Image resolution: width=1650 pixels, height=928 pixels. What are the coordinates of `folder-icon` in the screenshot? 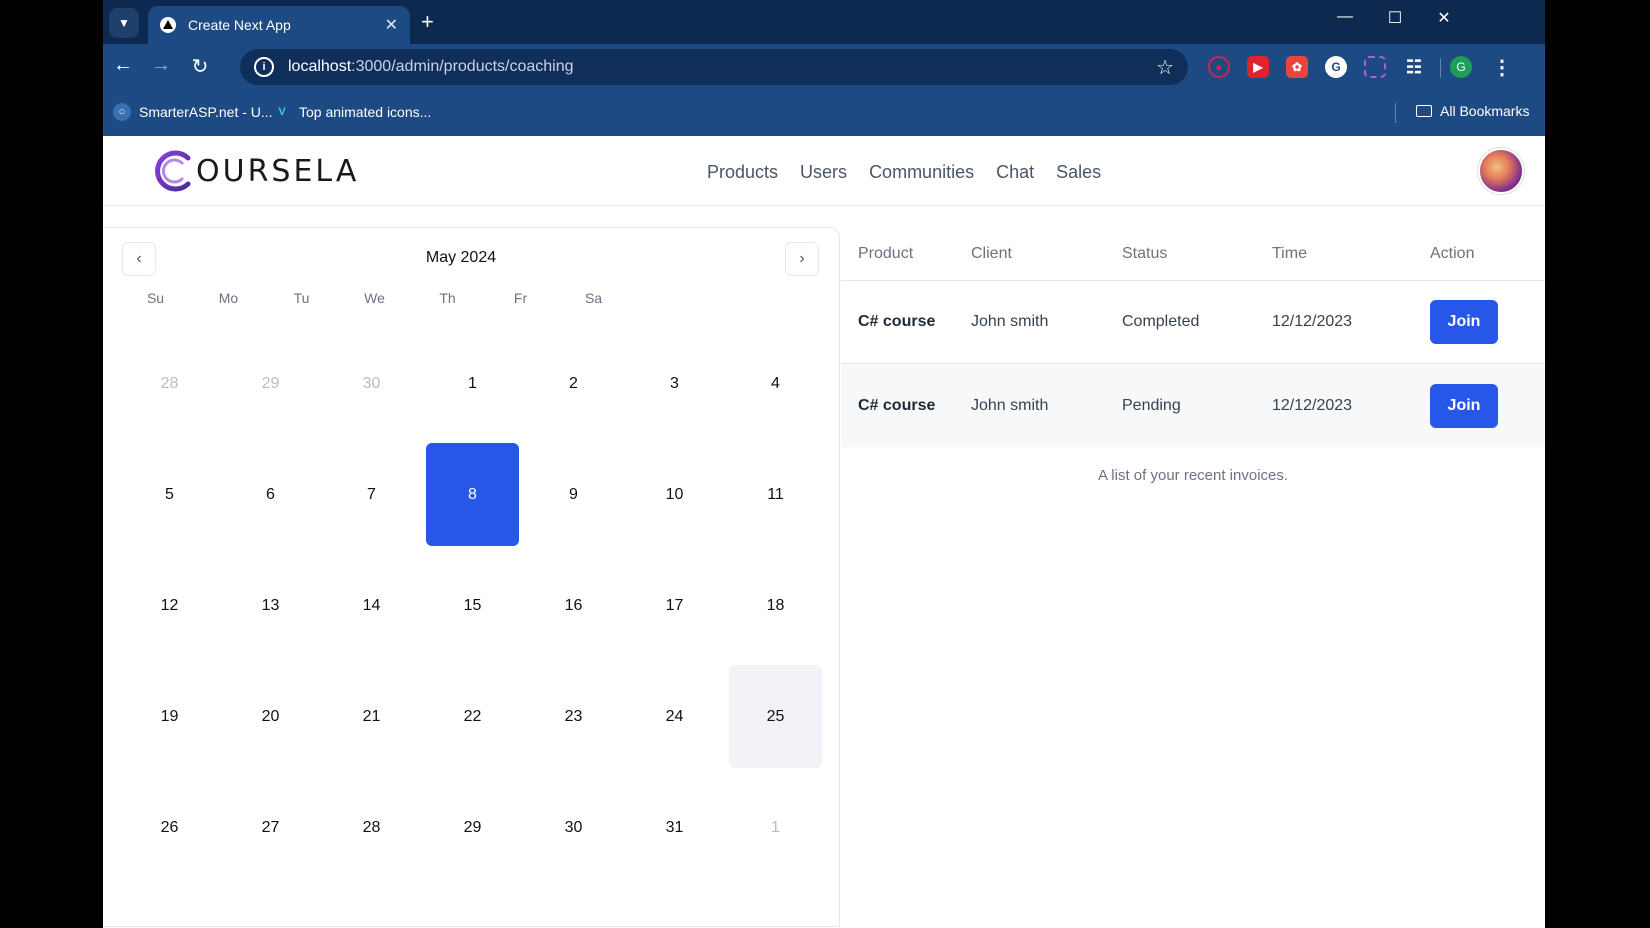 It's located at (1424, 111).